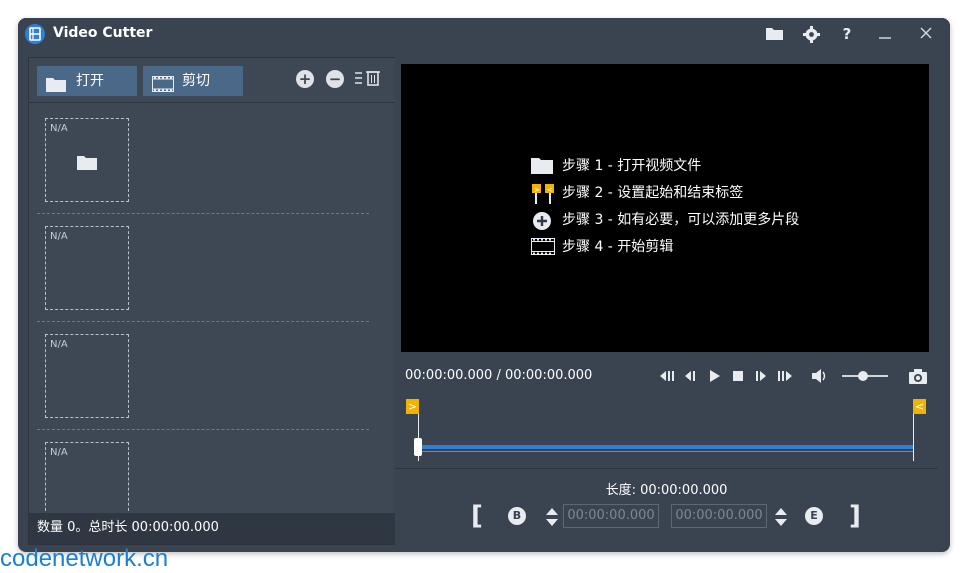  I want to click on open-button-label: 打开, so click(90, 81).